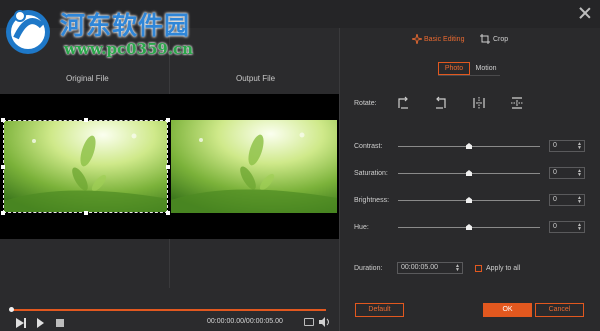 This screenshot has height=331, width=600. Describe the element at coordinates (417, 39) in the screenshot. I see `sparkle-icon` at that location.